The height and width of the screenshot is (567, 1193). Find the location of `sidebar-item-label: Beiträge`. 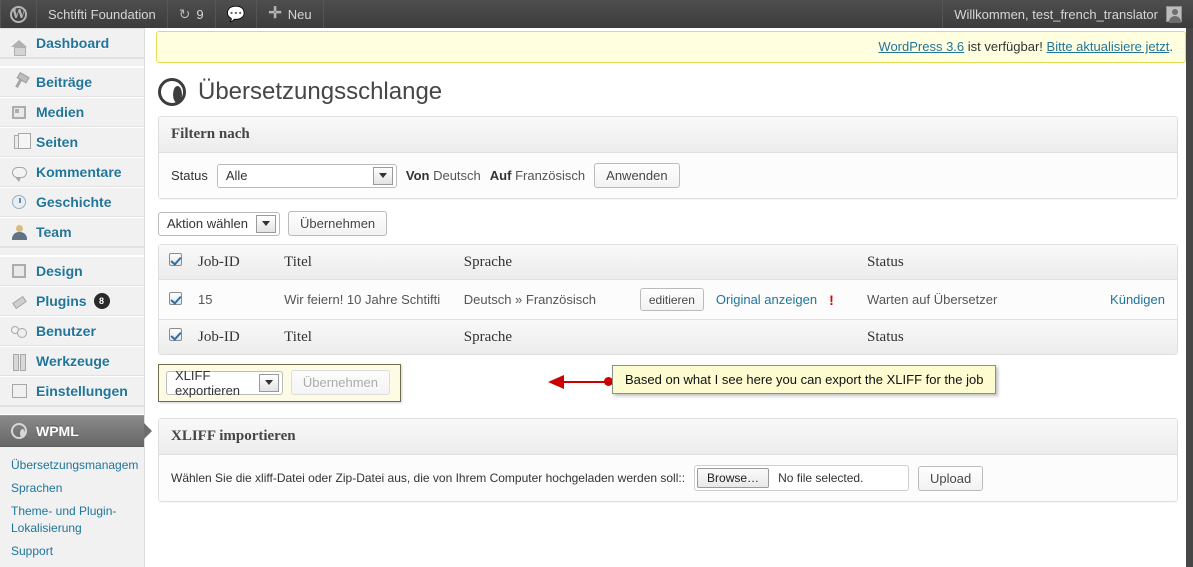

sidebar-item-label: Beiträge is located at coordinates (64, 82).